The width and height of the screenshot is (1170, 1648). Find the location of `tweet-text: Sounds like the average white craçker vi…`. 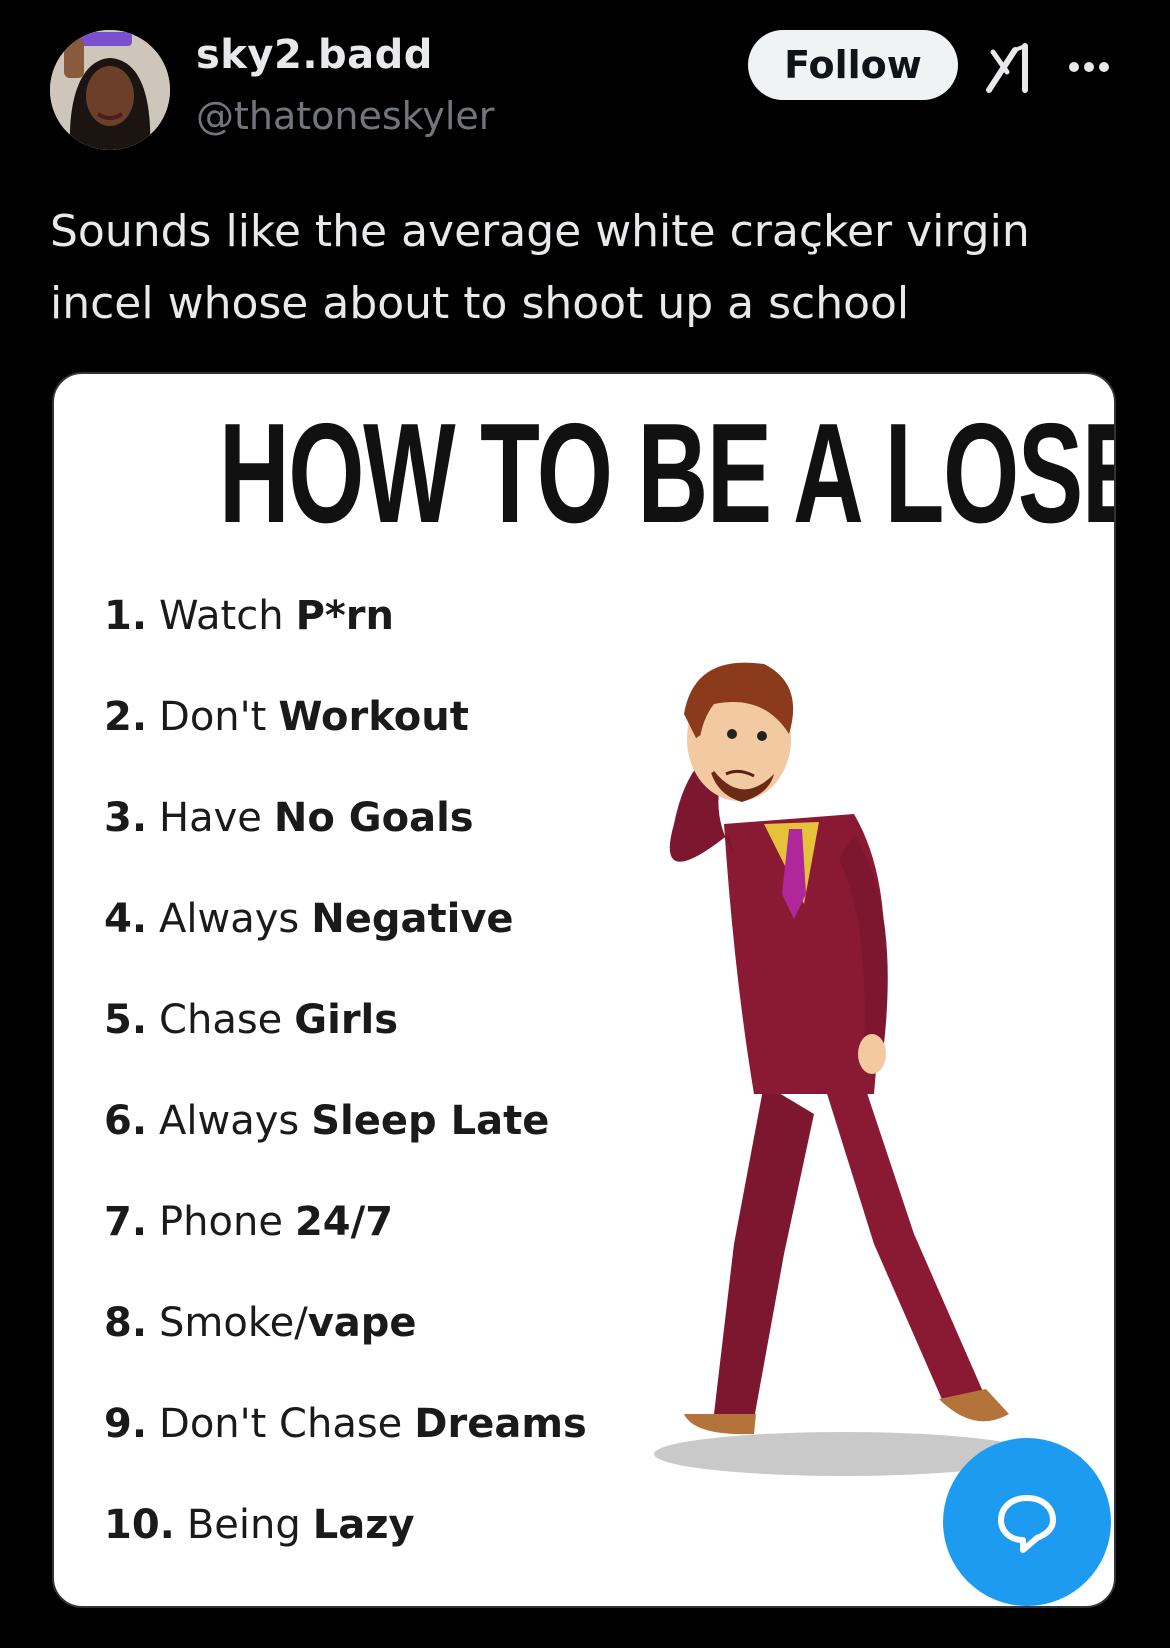

tweet-text: Sounds like the average white craçker vi… is located at coordinates (590, 268).